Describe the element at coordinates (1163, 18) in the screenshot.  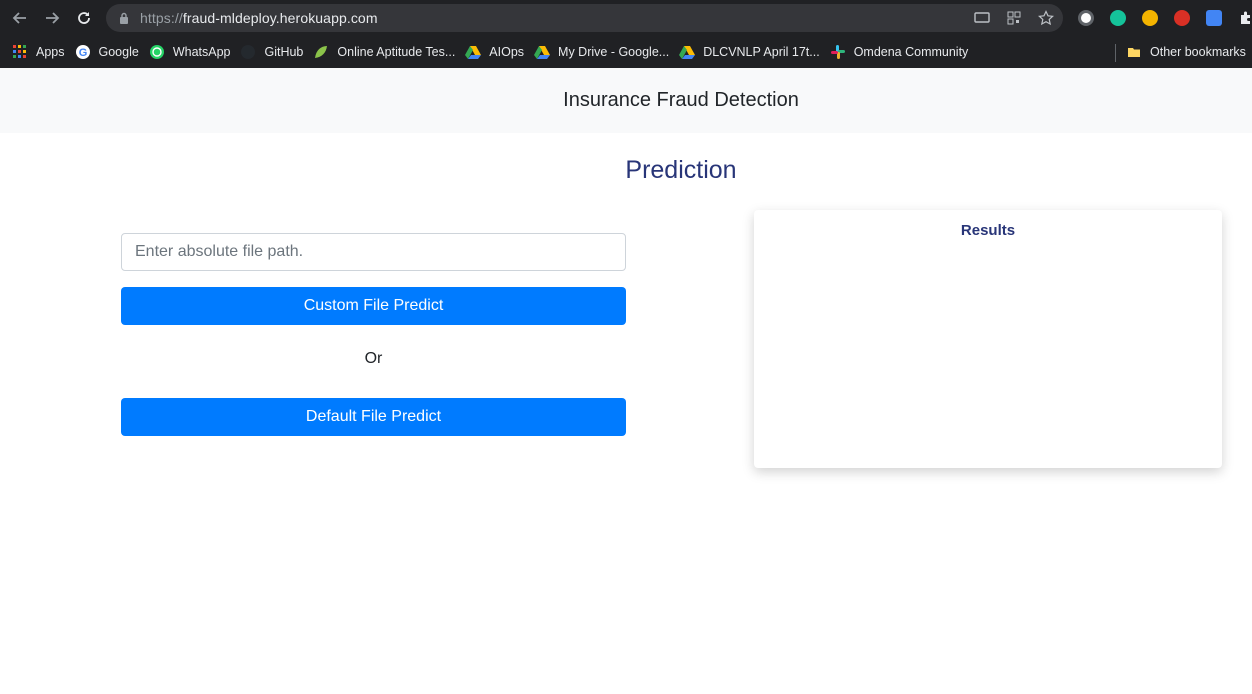
I see `extension-icons` at that location.